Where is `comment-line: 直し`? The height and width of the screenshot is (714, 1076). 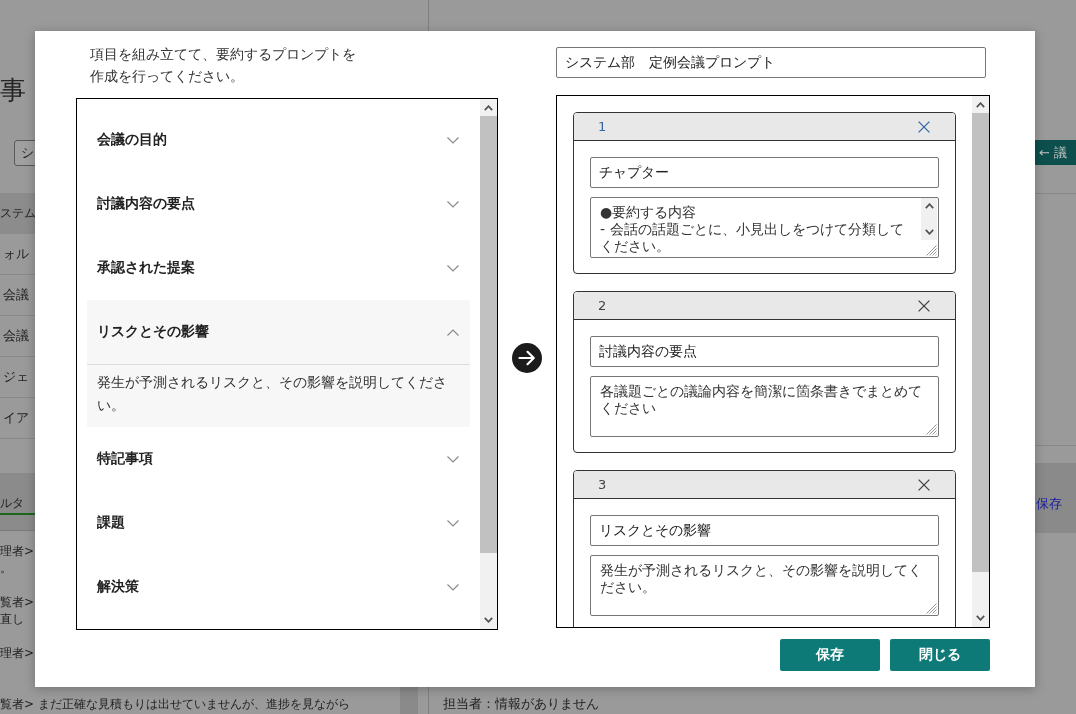
comment-line: 直し is located at coordinates (12, 619).